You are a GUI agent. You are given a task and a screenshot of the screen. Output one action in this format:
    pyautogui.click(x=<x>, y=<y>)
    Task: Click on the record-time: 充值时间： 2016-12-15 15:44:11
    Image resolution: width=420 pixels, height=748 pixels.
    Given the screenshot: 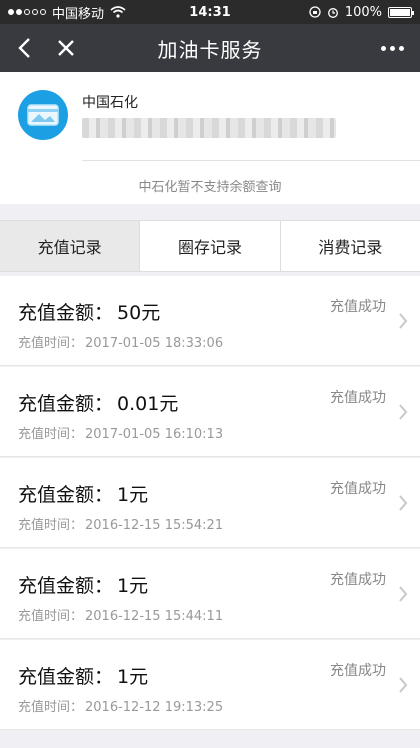 What is the action you would take?
    pyautogui.click(x=121, y=616)
    